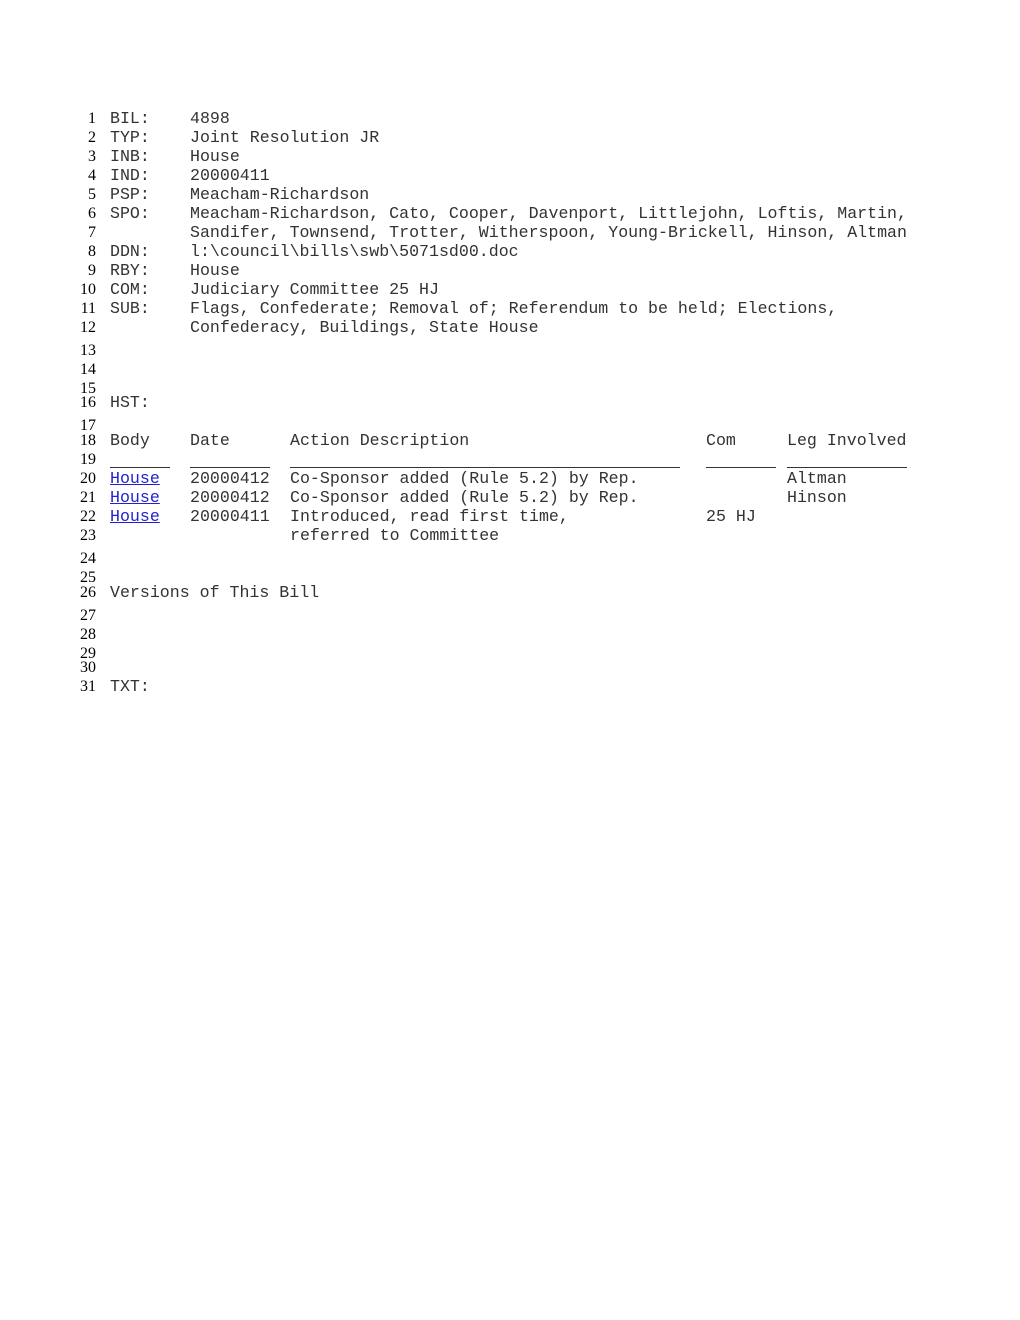  What do you see at coordinates (88, 308) in the screenshot?
I see `line-number: 11` at bounding box center [88, 308].